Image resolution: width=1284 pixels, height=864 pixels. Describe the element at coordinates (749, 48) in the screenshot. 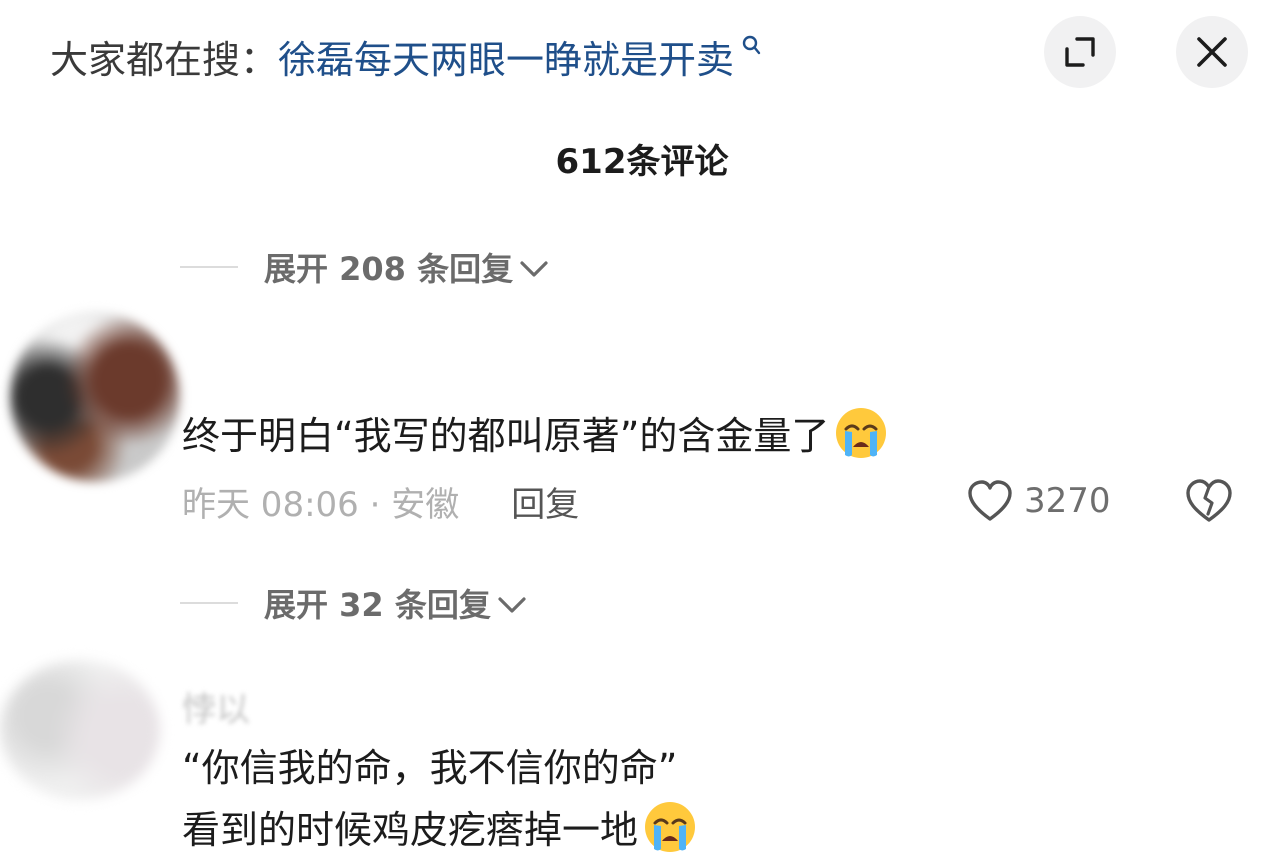

I see `search-icon` at that location.